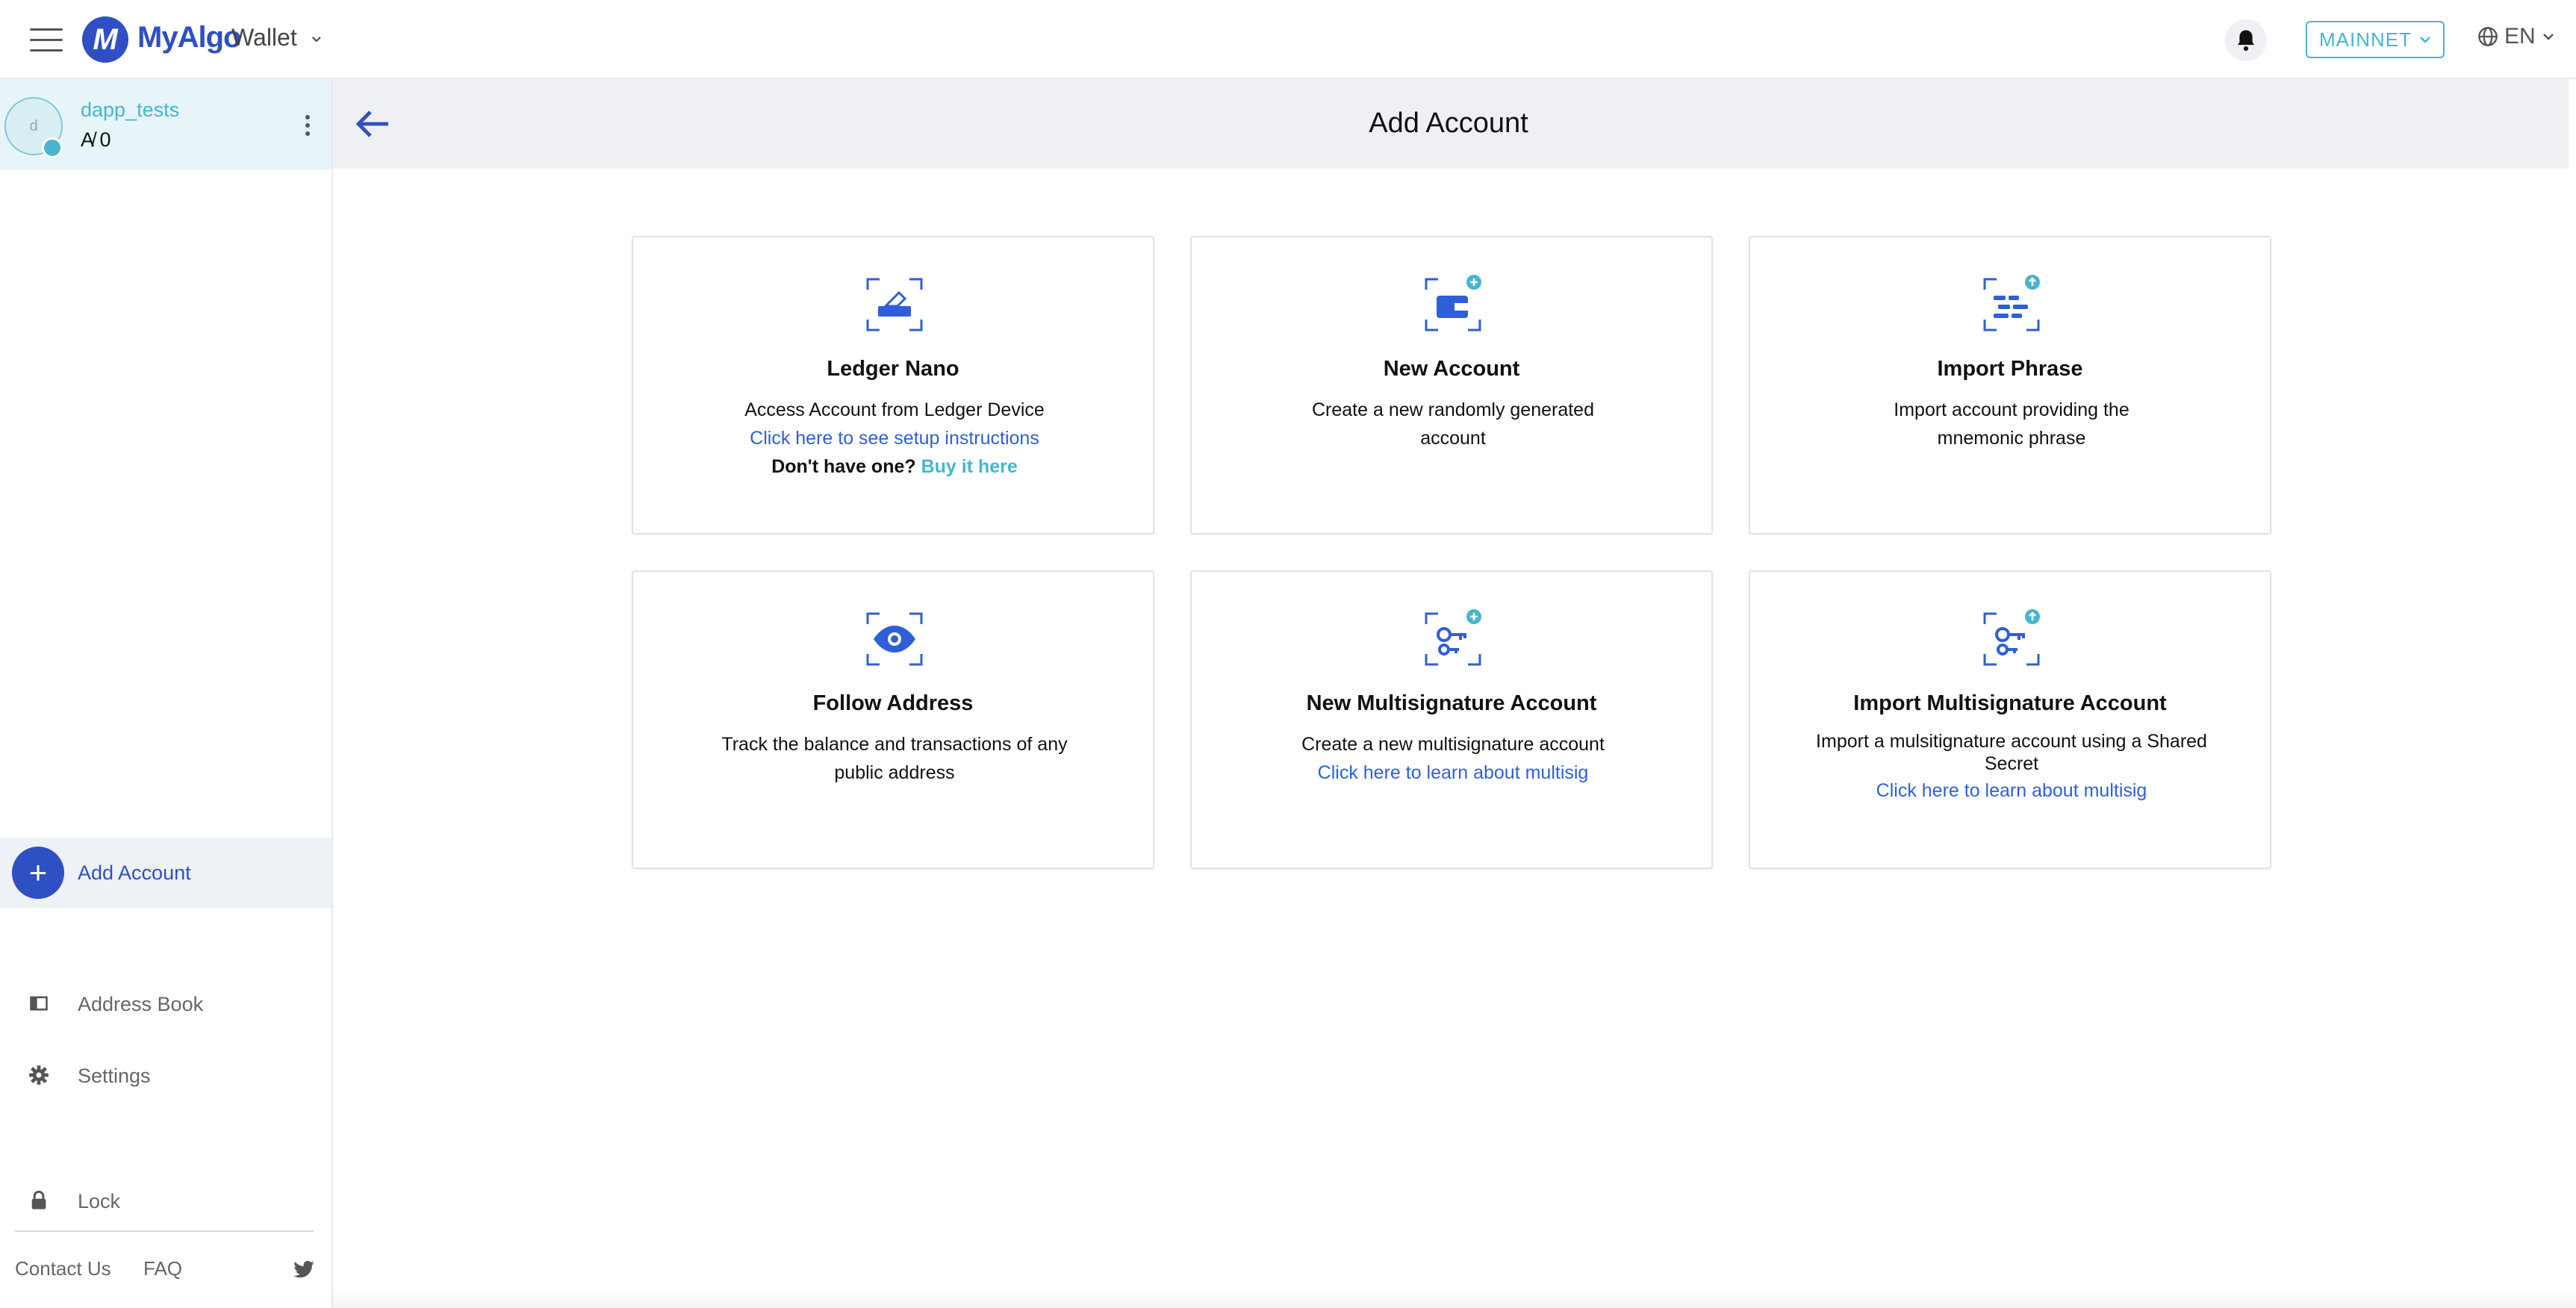  What do you see at coordinates (1454, 1298) in the screenshot?
I see `bottom-edge` at bounding box center [1454, 1298].